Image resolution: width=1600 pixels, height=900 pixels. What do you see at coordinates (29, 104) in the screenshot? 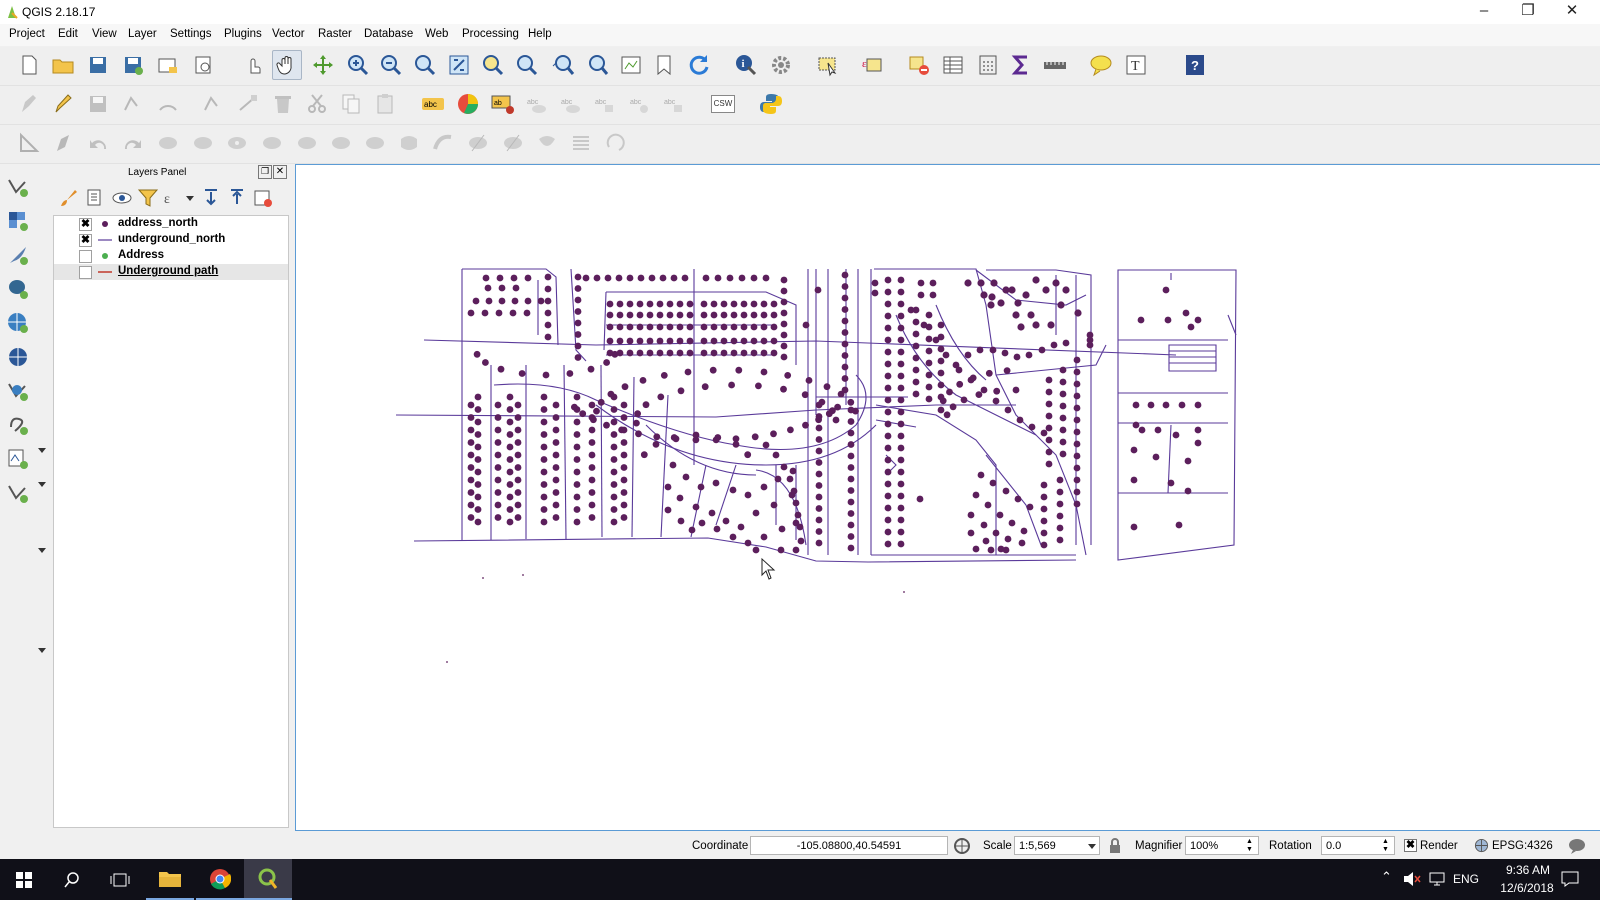
I see `current-edits-button` at bounding box center [29, 104].